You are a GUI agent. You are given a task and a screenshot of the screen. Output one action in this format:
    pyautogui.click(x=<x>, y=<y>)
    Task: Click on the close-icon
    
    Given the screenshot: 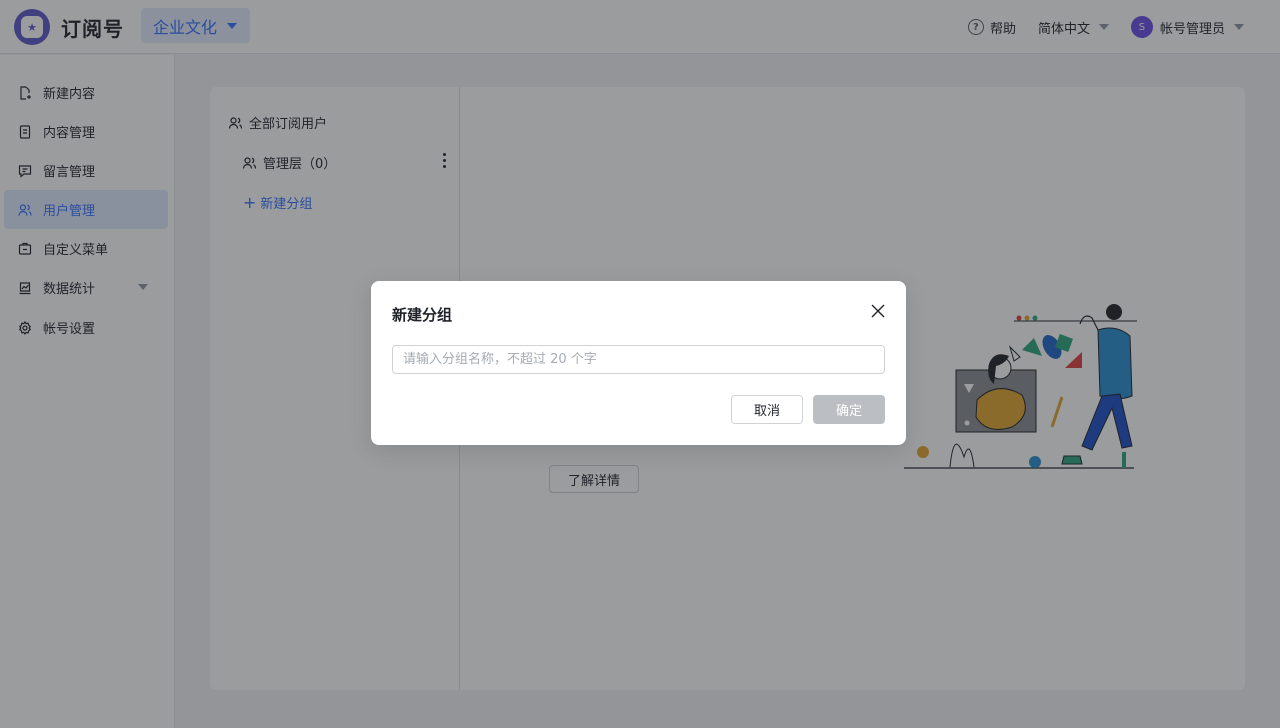 What is the action you would take?
    pyautogui.click(x=878, y=311)
    